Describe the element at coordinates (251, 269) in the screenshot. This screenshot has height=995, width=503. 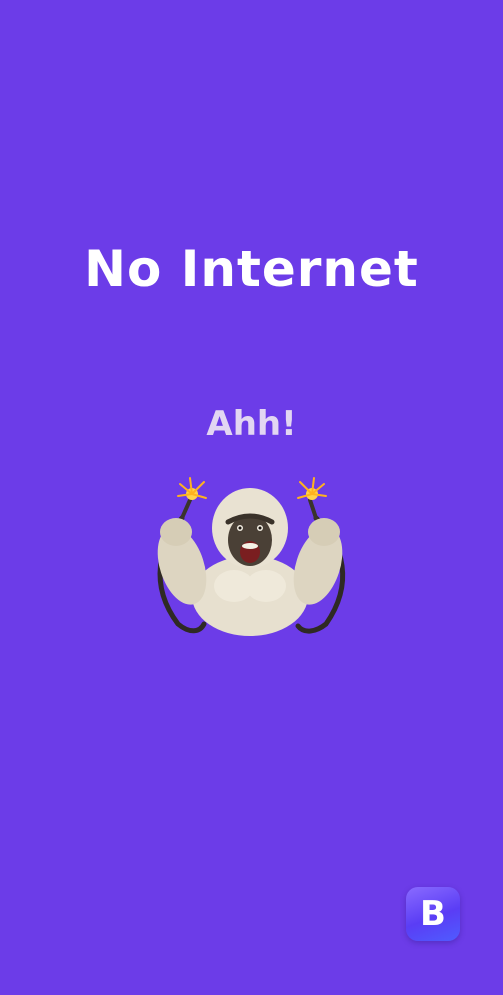
I see `page-title: No Internet` at that location.